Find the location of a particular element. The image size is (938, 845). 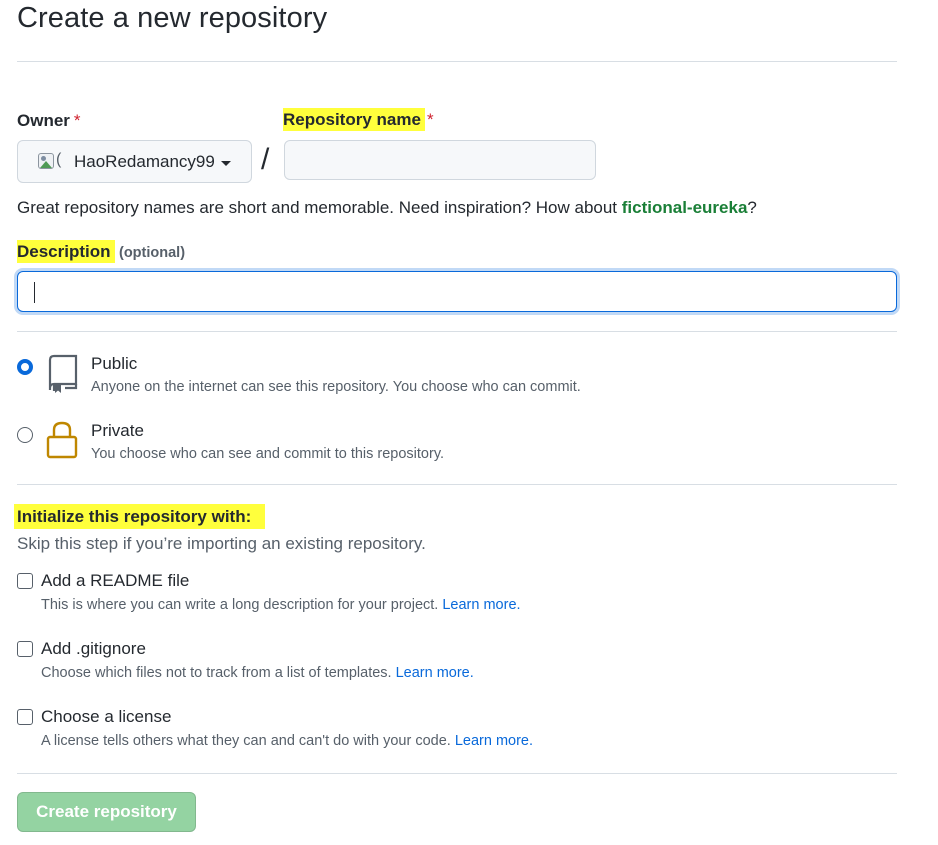

description-label-text: Description is located at coordinates (66, 251).